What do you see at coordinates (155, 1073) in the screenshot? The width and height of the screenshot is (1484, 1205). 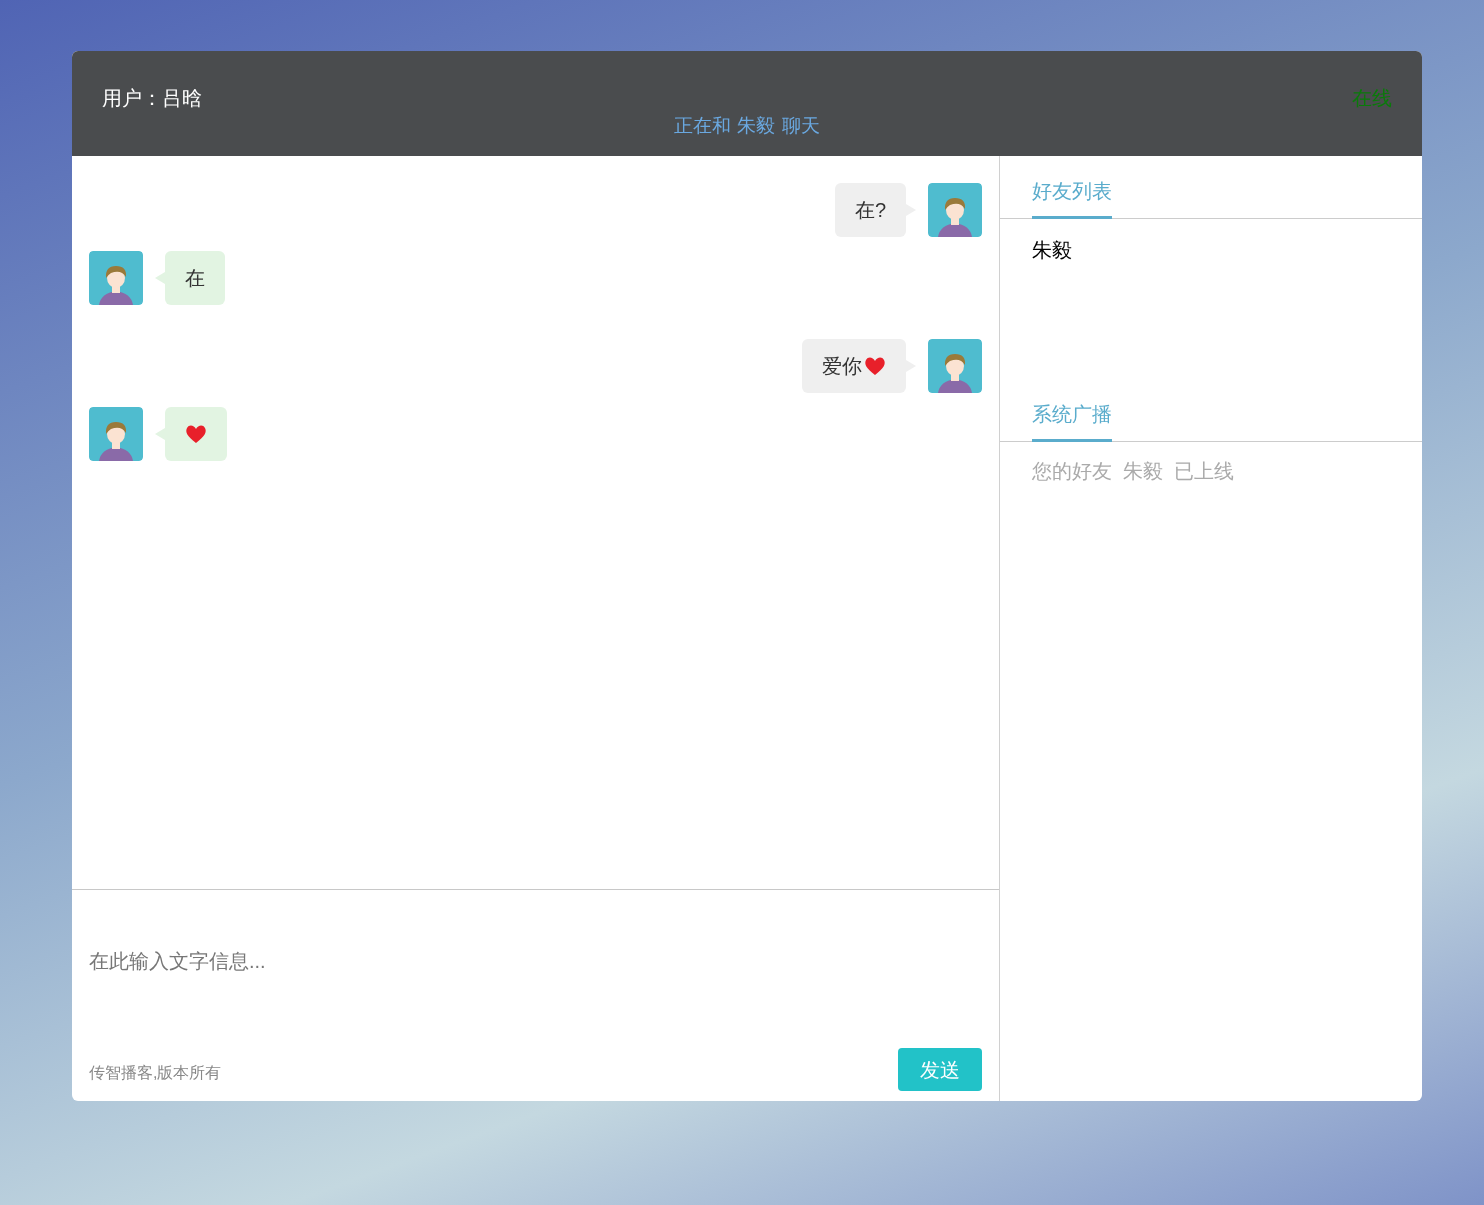 I see `copyright-text: 传智播客,版本所有` at bounding box center [155, 1073].